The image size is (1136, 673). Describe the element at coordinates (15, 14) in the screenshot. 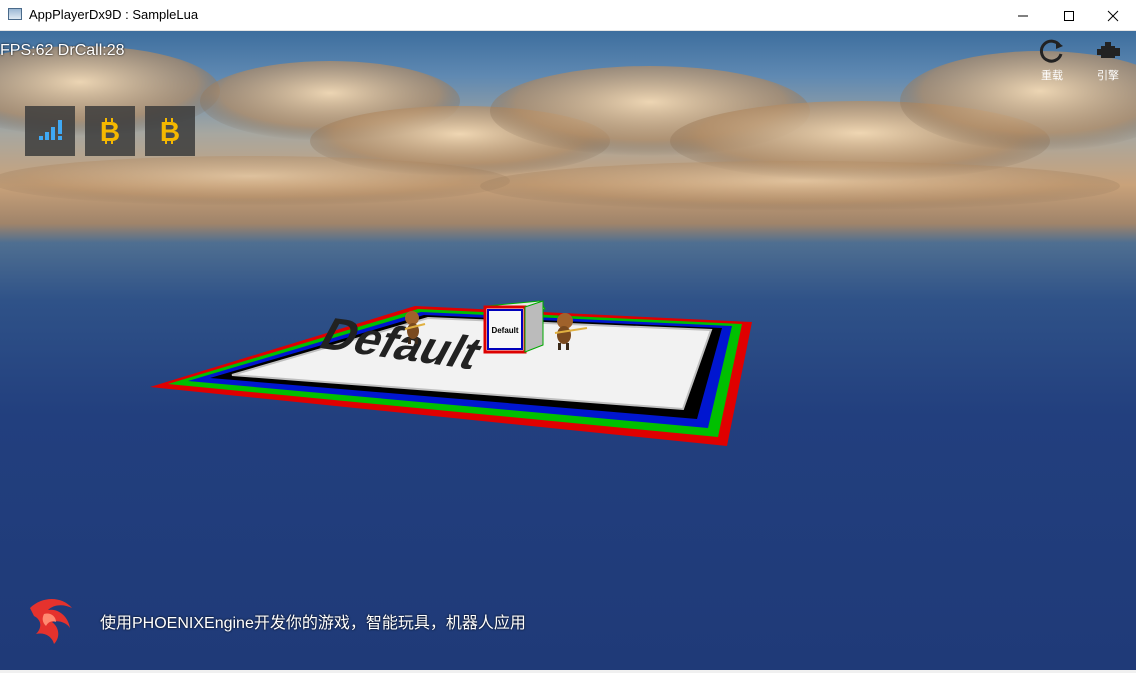

I see `app-icon` at that location.